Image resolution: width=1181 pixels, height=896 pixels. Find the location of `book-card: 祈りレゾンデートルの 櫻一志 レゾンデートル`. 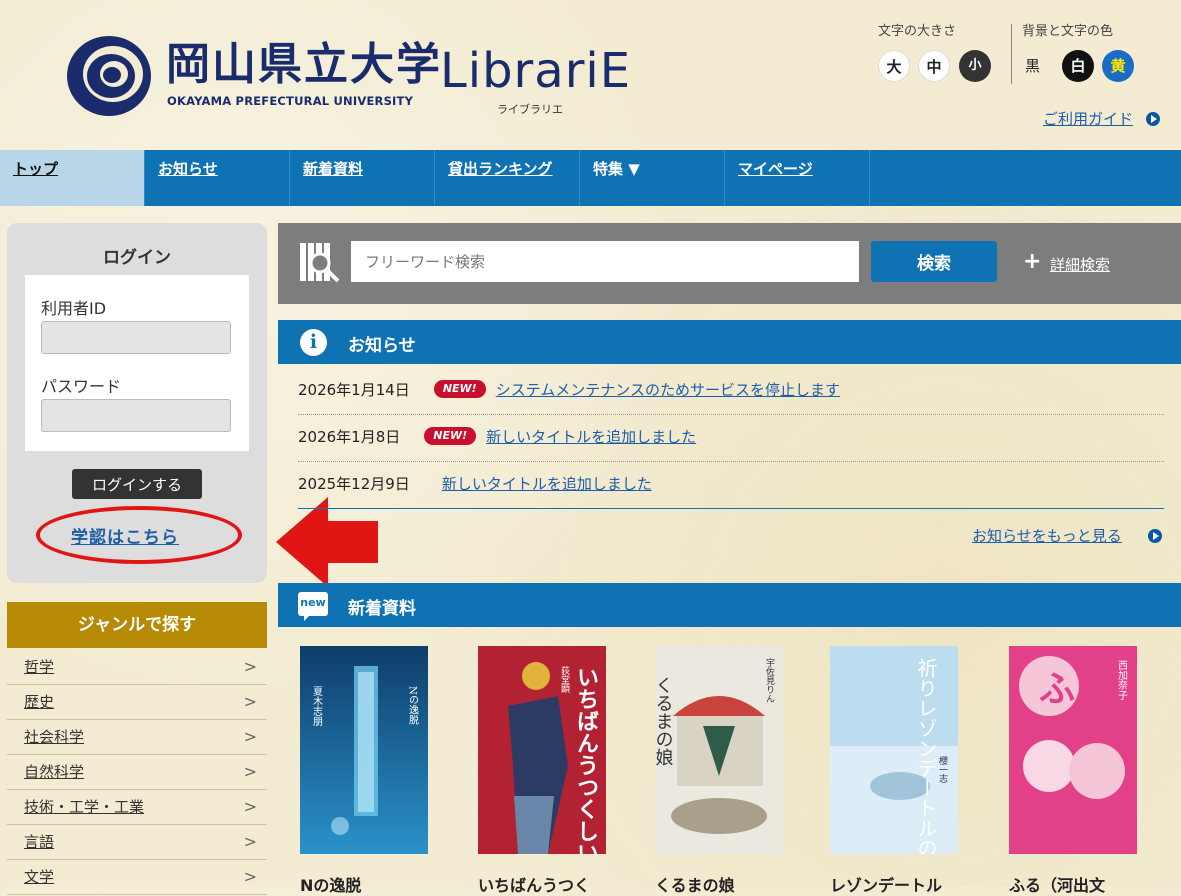

book-card: 祈りレゾンデートルの 櫻一志 レゾンデートル is located at coordinates (894, 771).